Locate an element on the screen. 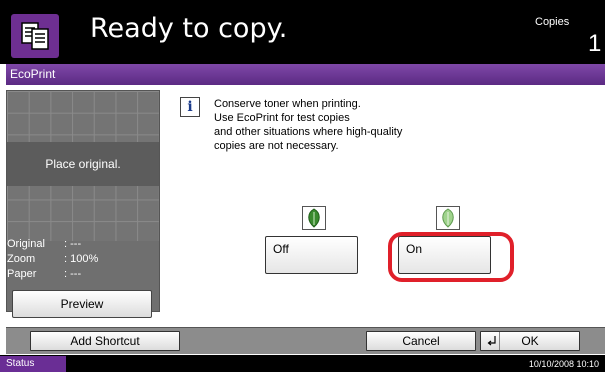 This screenshot has height=372, width=605. leaf-dark-icon is located at coordinates (314, 218).